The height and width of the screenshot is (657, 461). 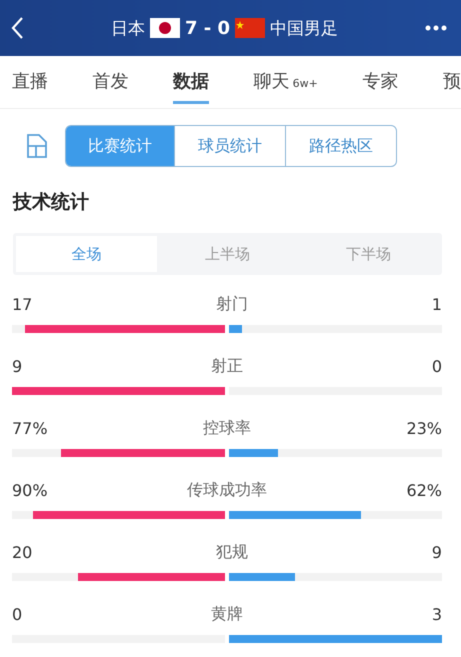 I want to click on section-title: 技术统计, so click(x=51, y=202).